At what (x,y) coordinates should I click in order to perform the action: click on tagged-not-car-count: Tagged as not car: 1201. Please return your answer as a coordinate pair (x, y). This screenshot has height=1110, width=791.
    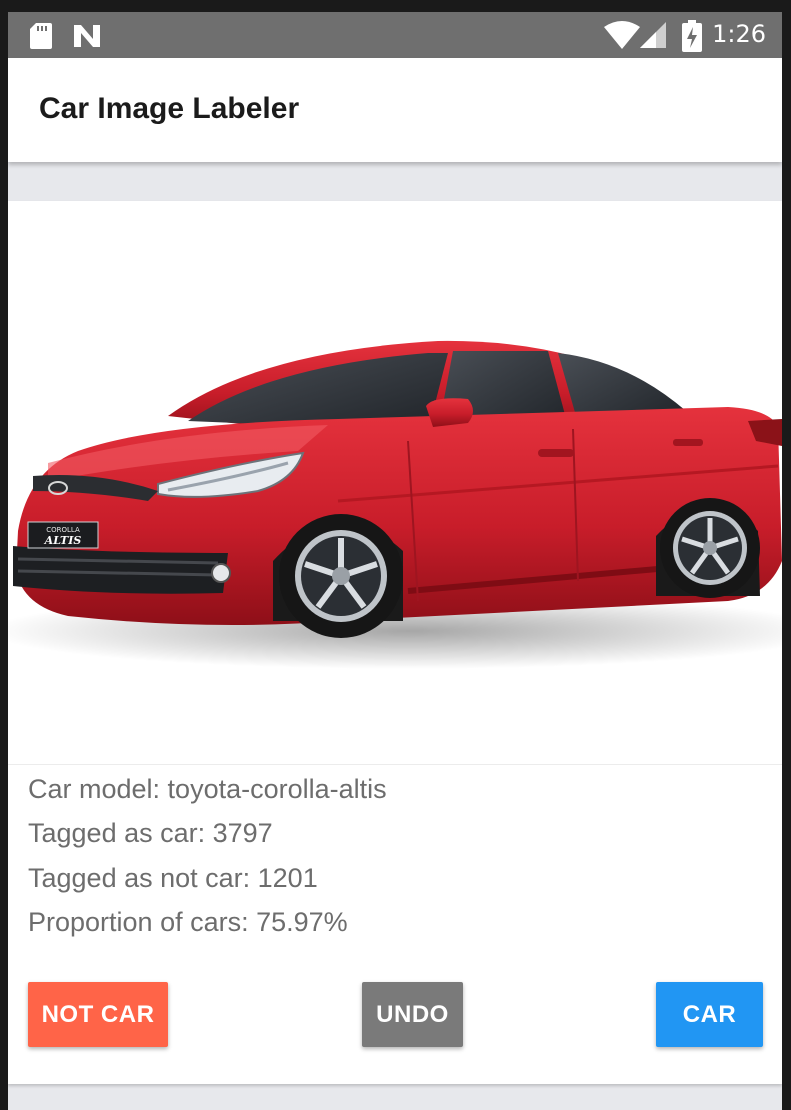
    Looking at the image, I should click on (173, 878).